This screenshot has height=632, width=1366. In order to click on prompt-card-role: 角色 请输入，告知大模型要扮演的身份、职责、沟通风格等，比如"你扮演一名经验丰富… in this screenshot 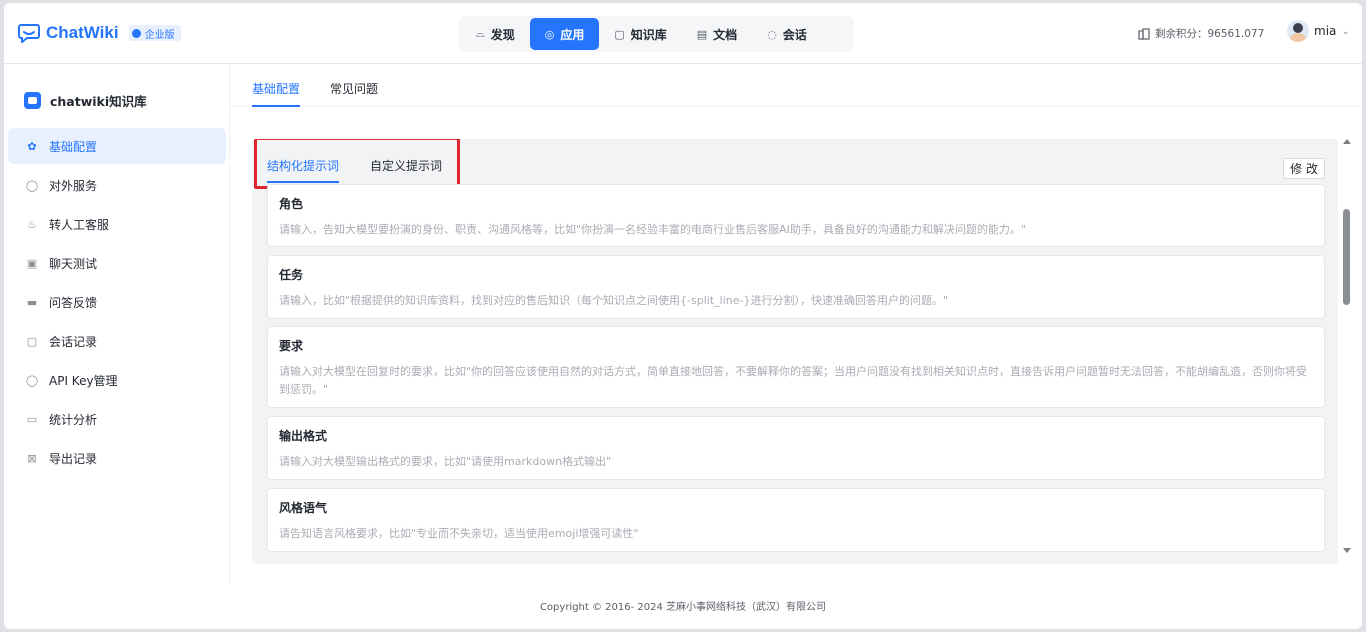, I will do `click(796, 215)`.